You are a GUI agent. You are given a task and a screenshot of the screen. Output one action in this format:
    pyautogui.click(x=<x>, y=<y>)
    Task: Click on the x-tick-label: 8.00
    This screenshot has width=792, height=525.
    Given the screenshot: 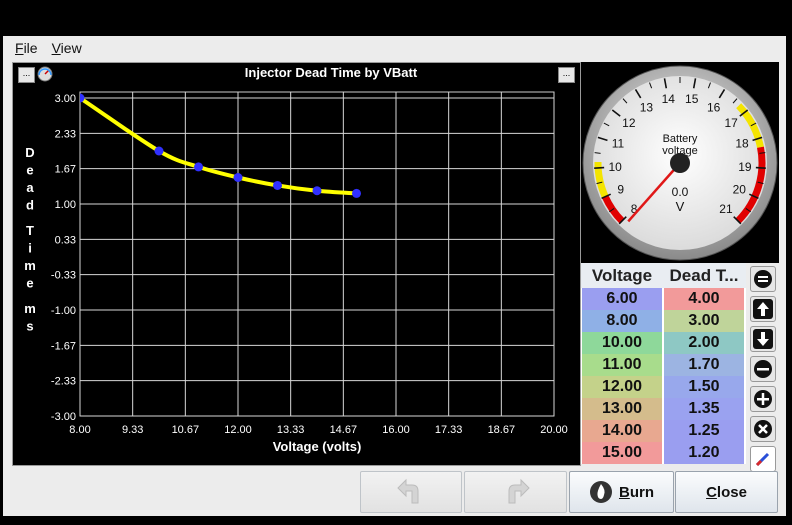 What is the action you would take?
    pyautogui.click(x=79, y=430)
    